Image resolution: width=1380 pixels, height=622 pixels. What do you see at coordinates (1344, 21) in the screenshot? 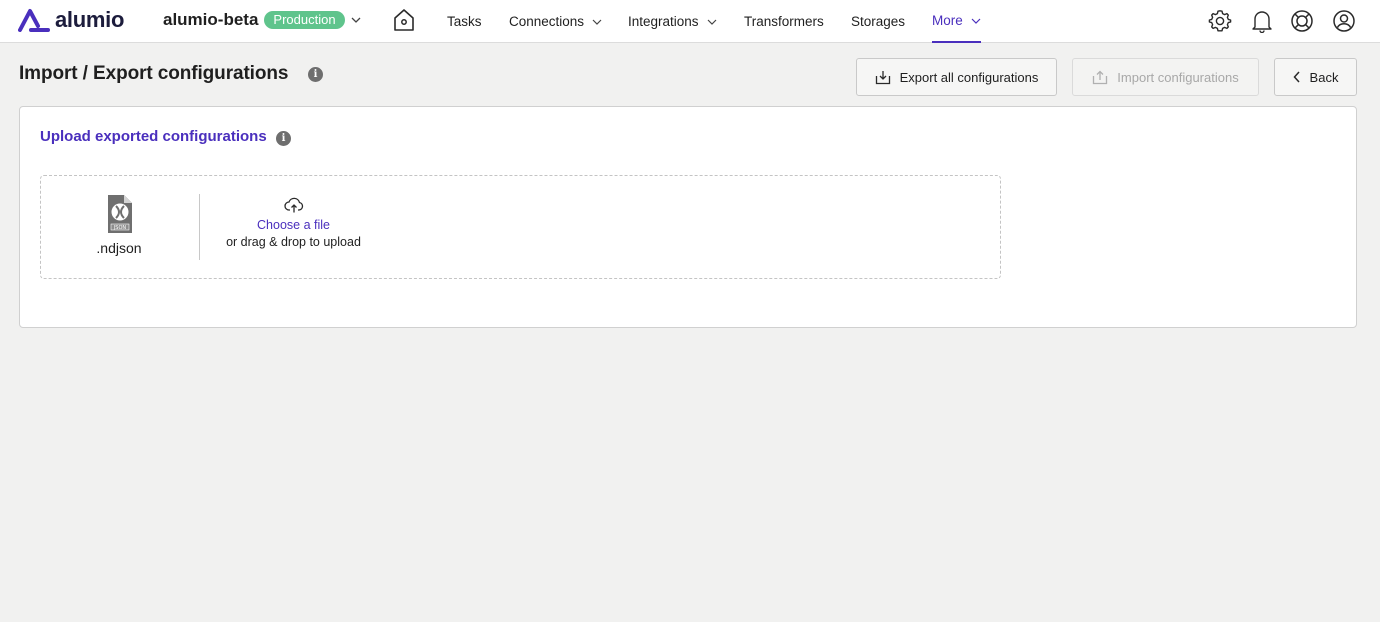
I see `user-icon` at bounding box center [1344, 21].